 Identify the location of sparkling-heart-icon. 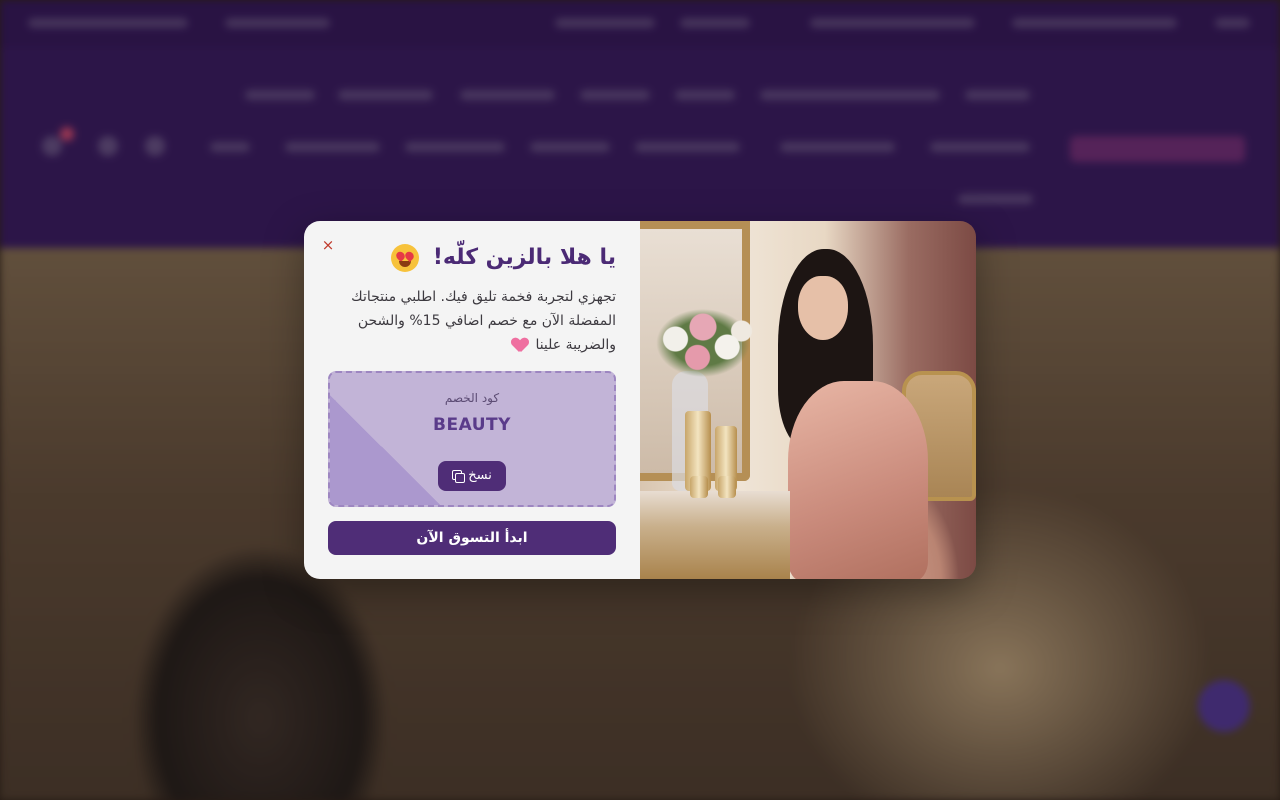
(520, 345).